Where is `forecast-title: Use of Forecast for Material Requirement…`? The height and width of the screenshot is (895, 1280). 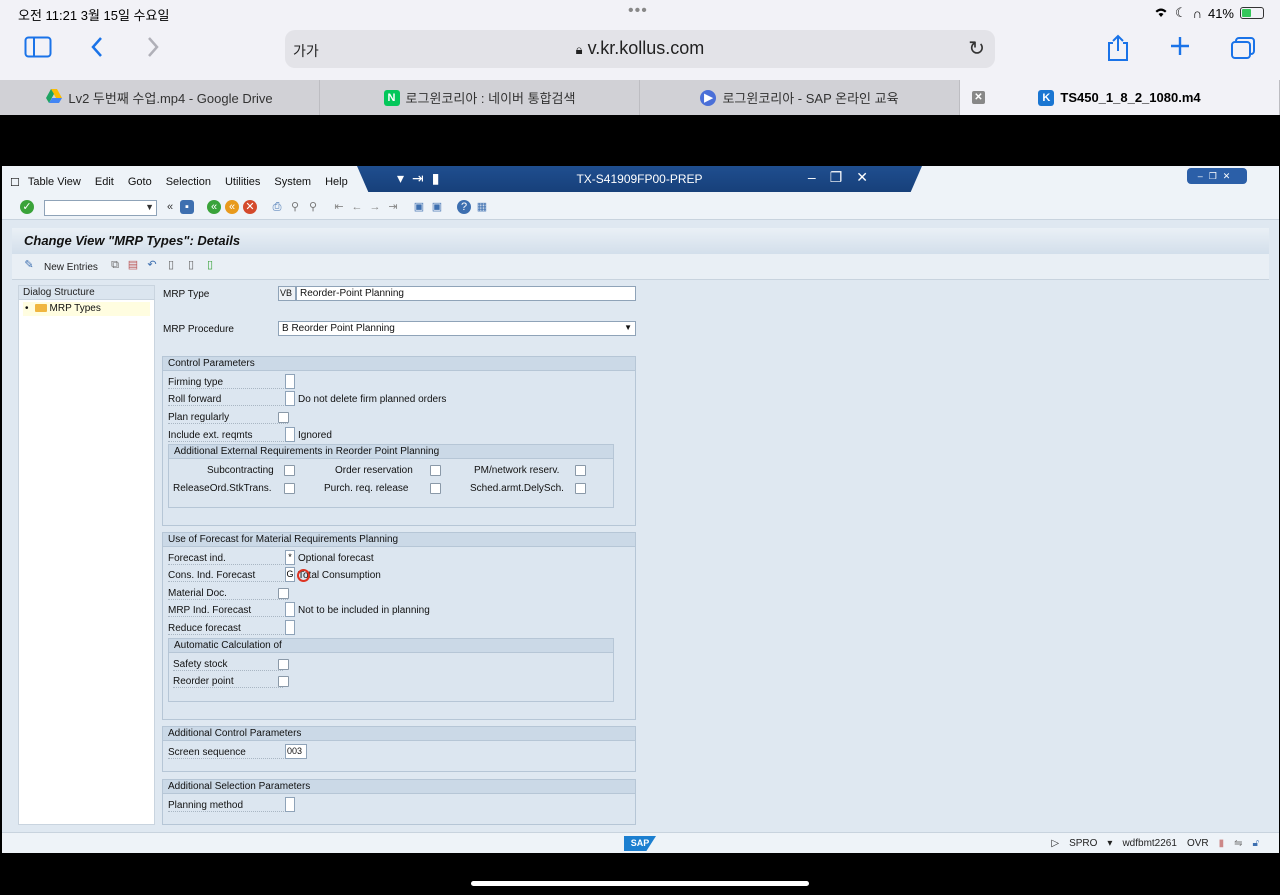
forecast-title: Use of Forecast for Material Requirement… is located at coordinates (399, 540).